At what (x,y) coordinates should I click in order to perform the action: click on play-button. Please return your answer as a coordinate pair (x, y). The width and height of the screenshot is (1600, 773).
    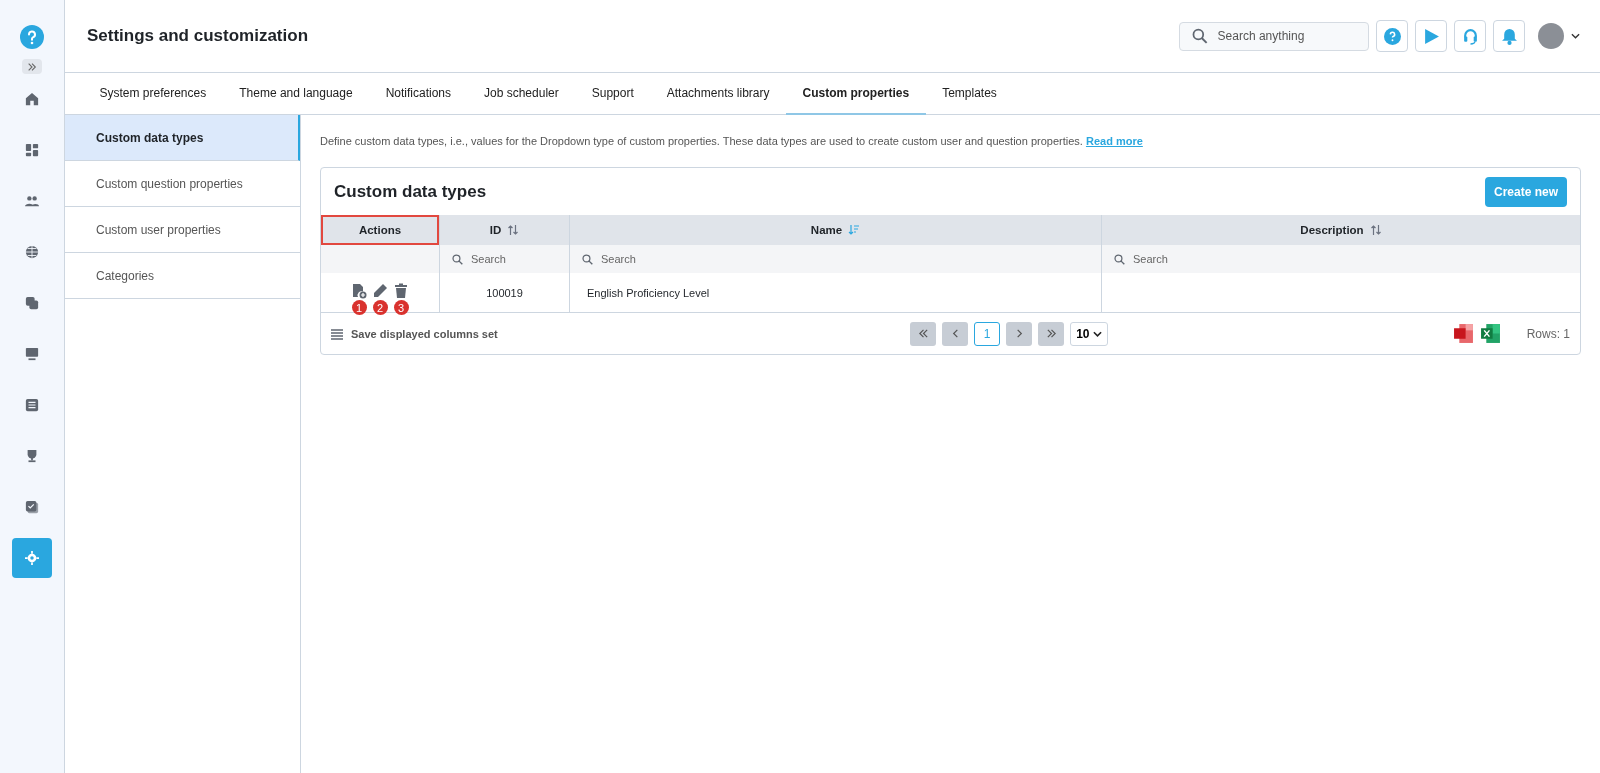
    Looking at the image, I should click on (1431, 36).